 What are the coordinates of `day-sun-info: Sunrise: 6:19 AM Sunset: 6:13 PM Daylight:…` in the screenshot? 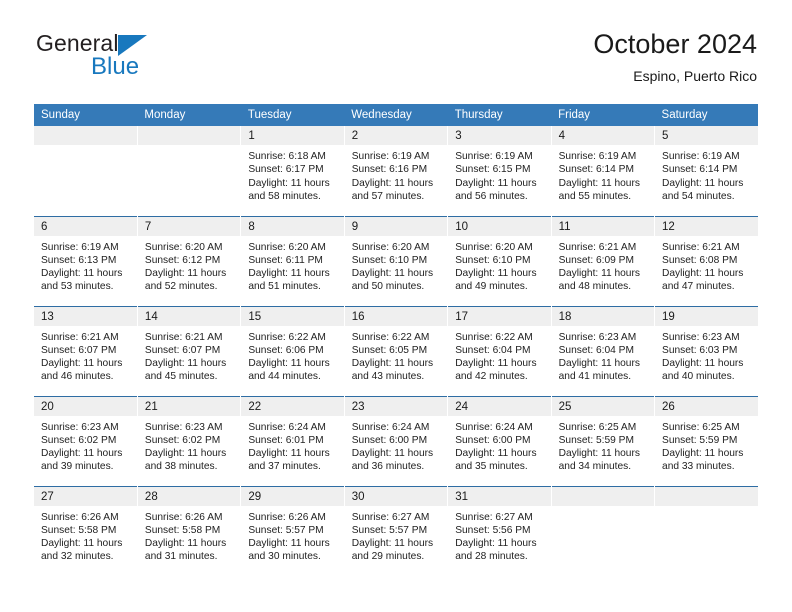 It's located at (85, 265).